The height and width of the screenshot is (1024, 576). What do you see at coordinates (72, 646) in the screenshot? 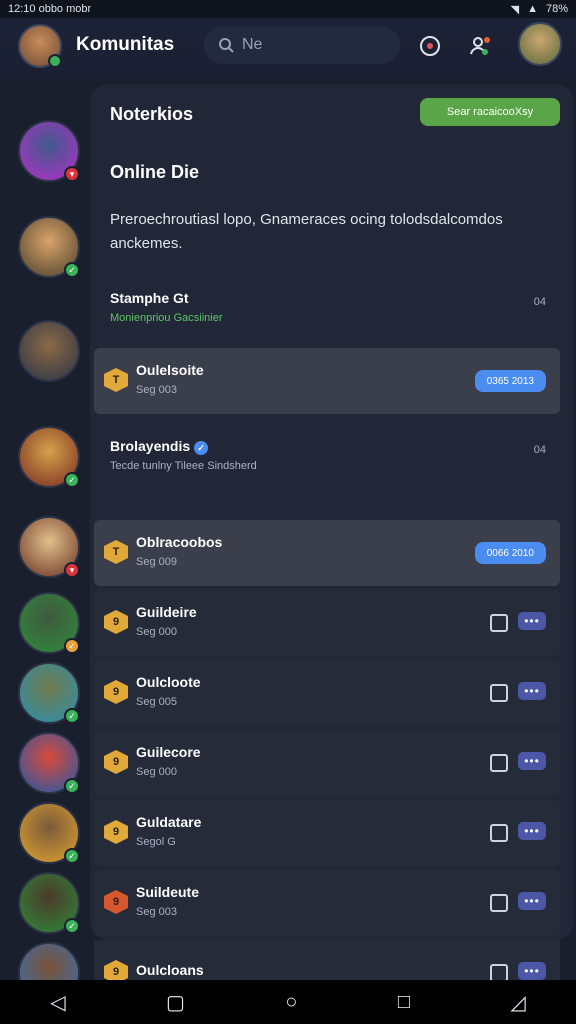
I see `notification-badge: ✓` at bounding box center [72, 646].